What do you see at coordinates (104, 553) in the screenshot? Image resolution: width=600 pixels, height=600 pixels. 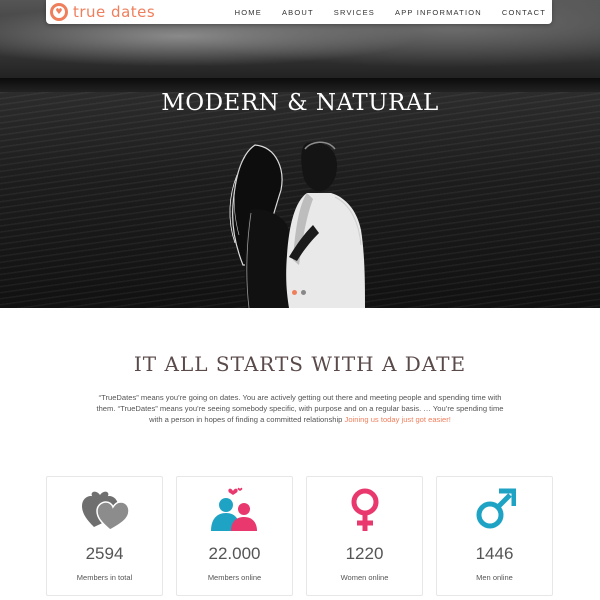 I see `stat-value: 2594` at bounding box center [104, 553].